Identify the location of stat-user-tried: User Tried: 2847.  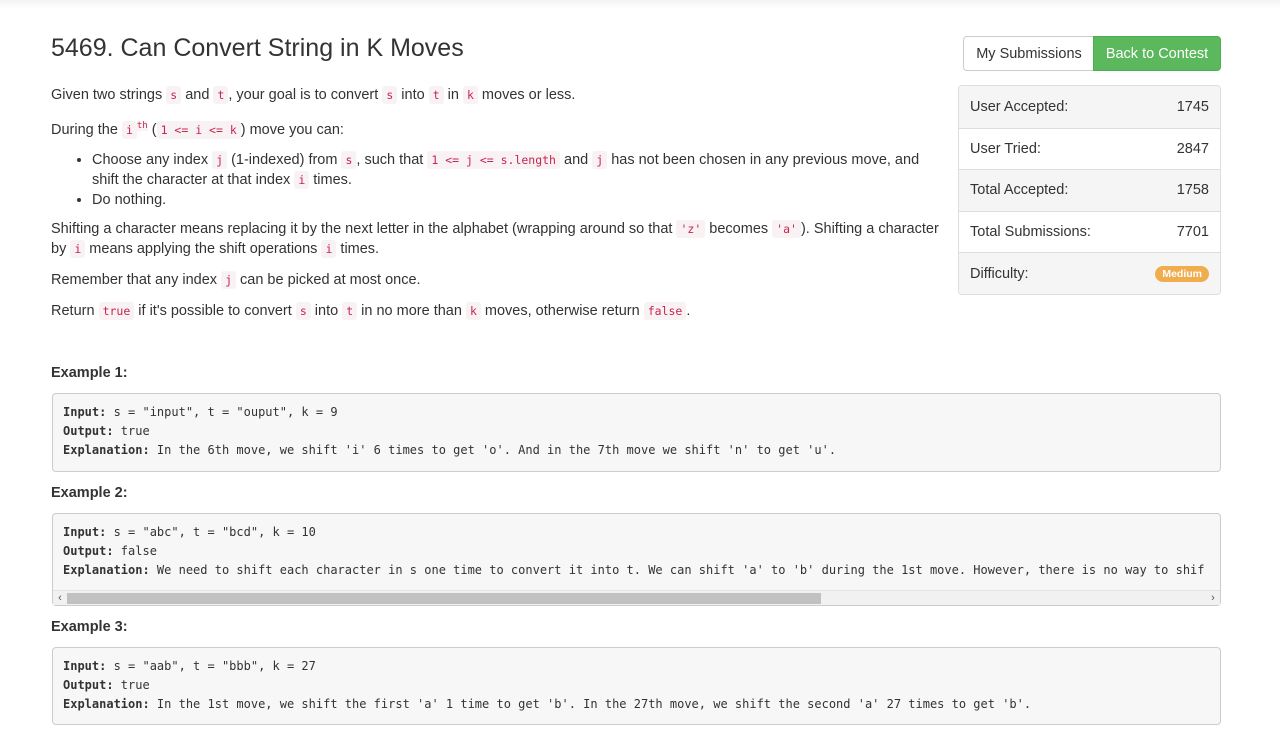
(1089, 148).